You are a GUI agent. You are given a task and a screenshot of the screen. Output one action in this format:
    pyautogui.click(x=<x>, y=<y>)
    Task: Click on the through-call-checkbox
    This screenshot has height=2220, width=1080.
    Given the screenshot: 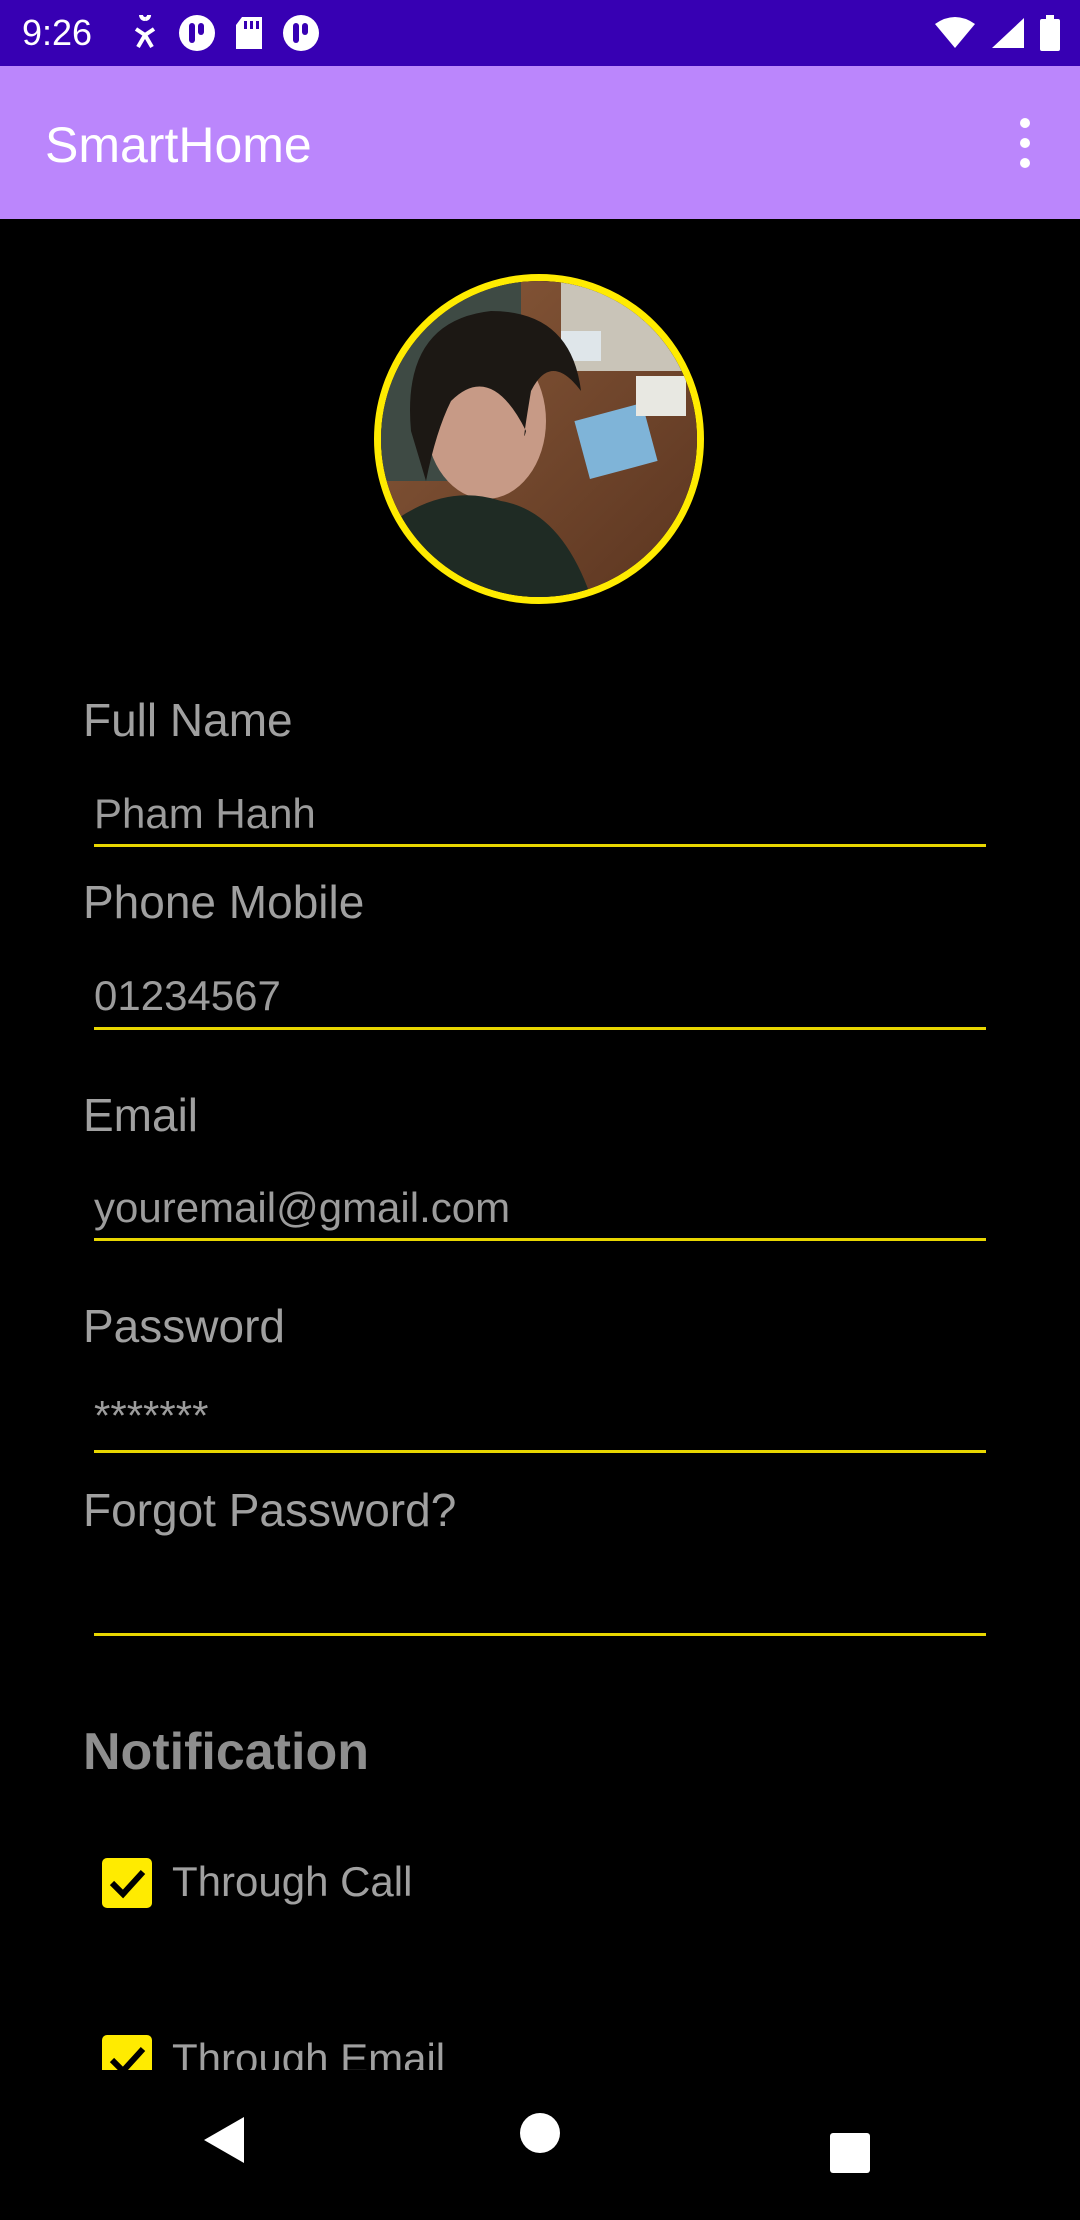 What is the action you would take?
    pyautogui.click(x=127, y=1883)
    